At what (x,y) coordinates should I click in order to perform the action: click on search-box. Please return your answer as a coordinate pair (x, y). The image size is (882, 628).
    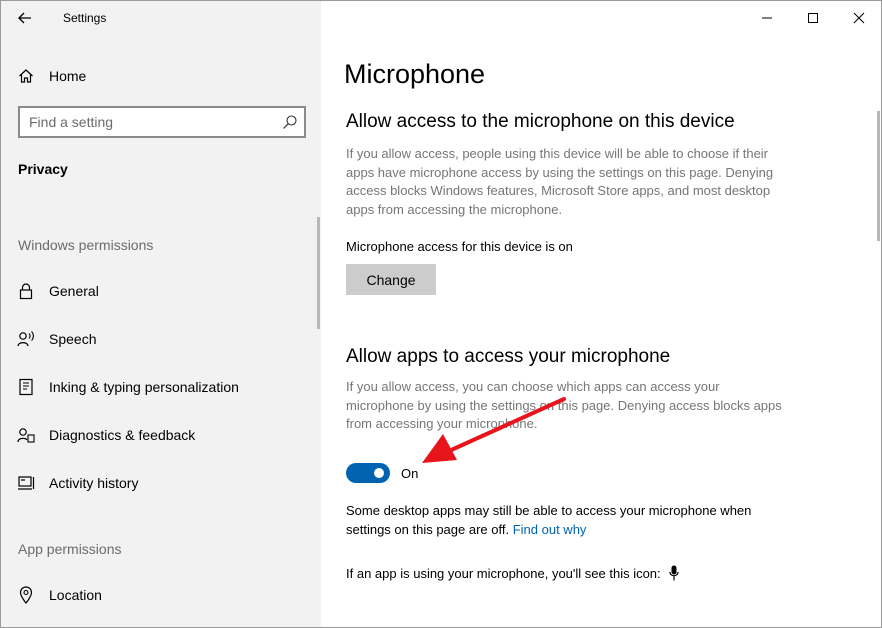
    Looking at the image, I should click on (162, 122).